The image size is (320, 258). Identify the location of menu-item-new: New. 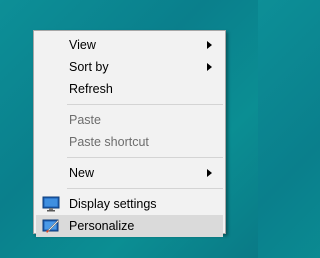
(129, 173).